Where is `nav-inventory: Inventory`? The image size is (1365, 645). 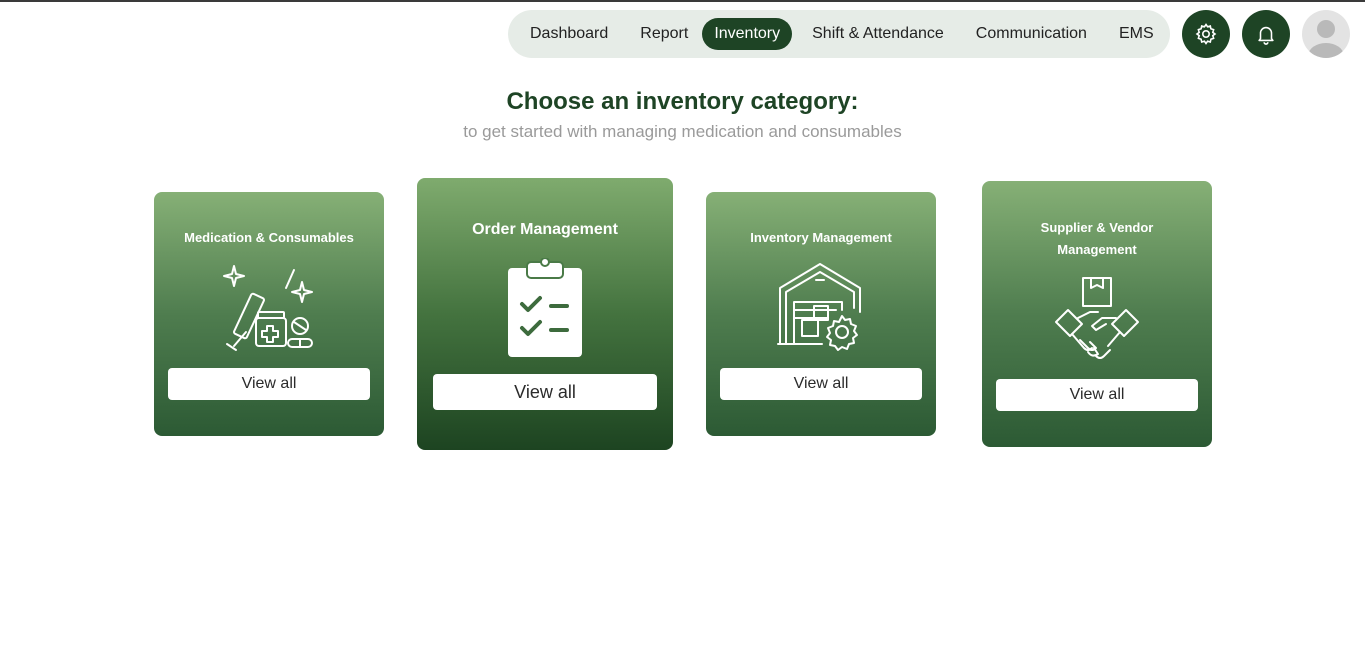
nav-inventory: Inventory is located at coordinates (747, 34).